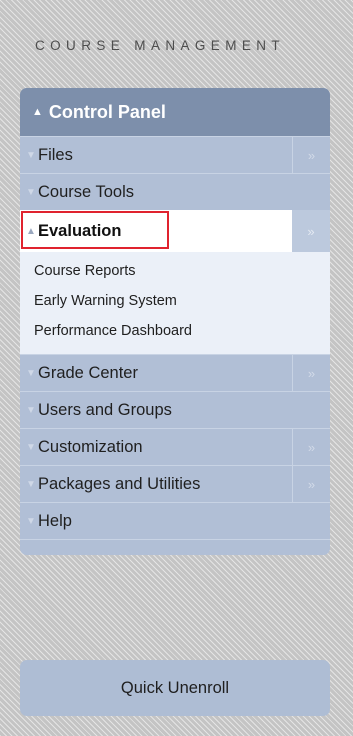 This screenshot has height=736, width=353. I want to click on menu-item-label: Users and Groups, so click(105, 409).